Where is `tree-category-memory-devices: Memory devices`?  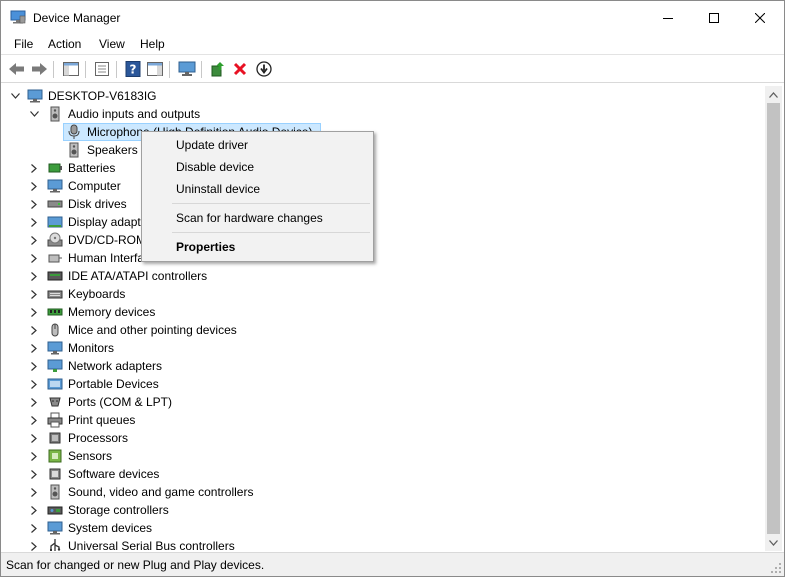
tree-category-memory-devices: Memory devices is located at coordinates (376, 312).